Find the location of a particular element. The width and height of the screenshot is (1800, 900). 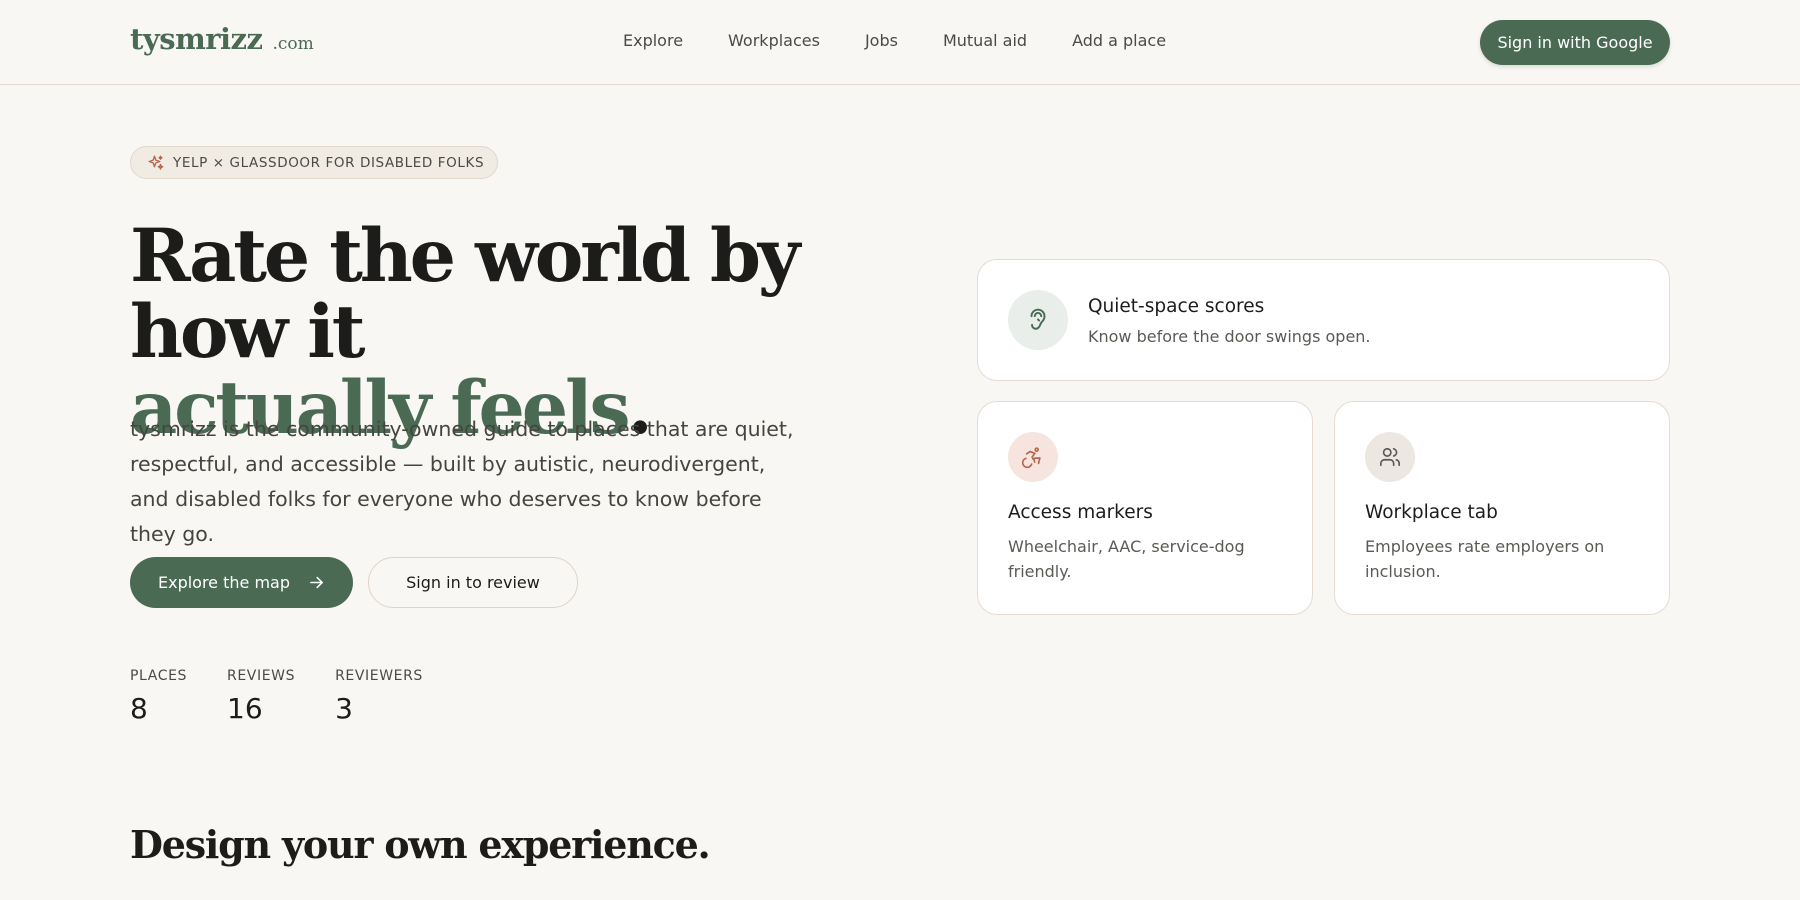

hero-title-line1: Rate the world by how it is located at coordinates (465, 294).